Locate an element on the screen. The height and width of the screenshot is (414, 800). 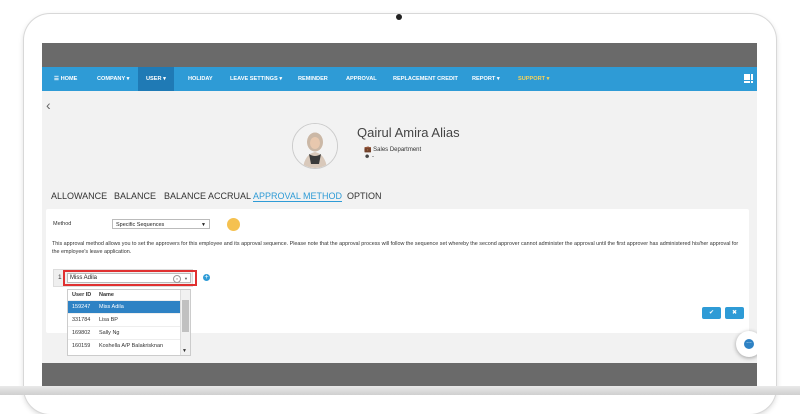
method-value: Specific Sequences is located at coordinates (140, 225).